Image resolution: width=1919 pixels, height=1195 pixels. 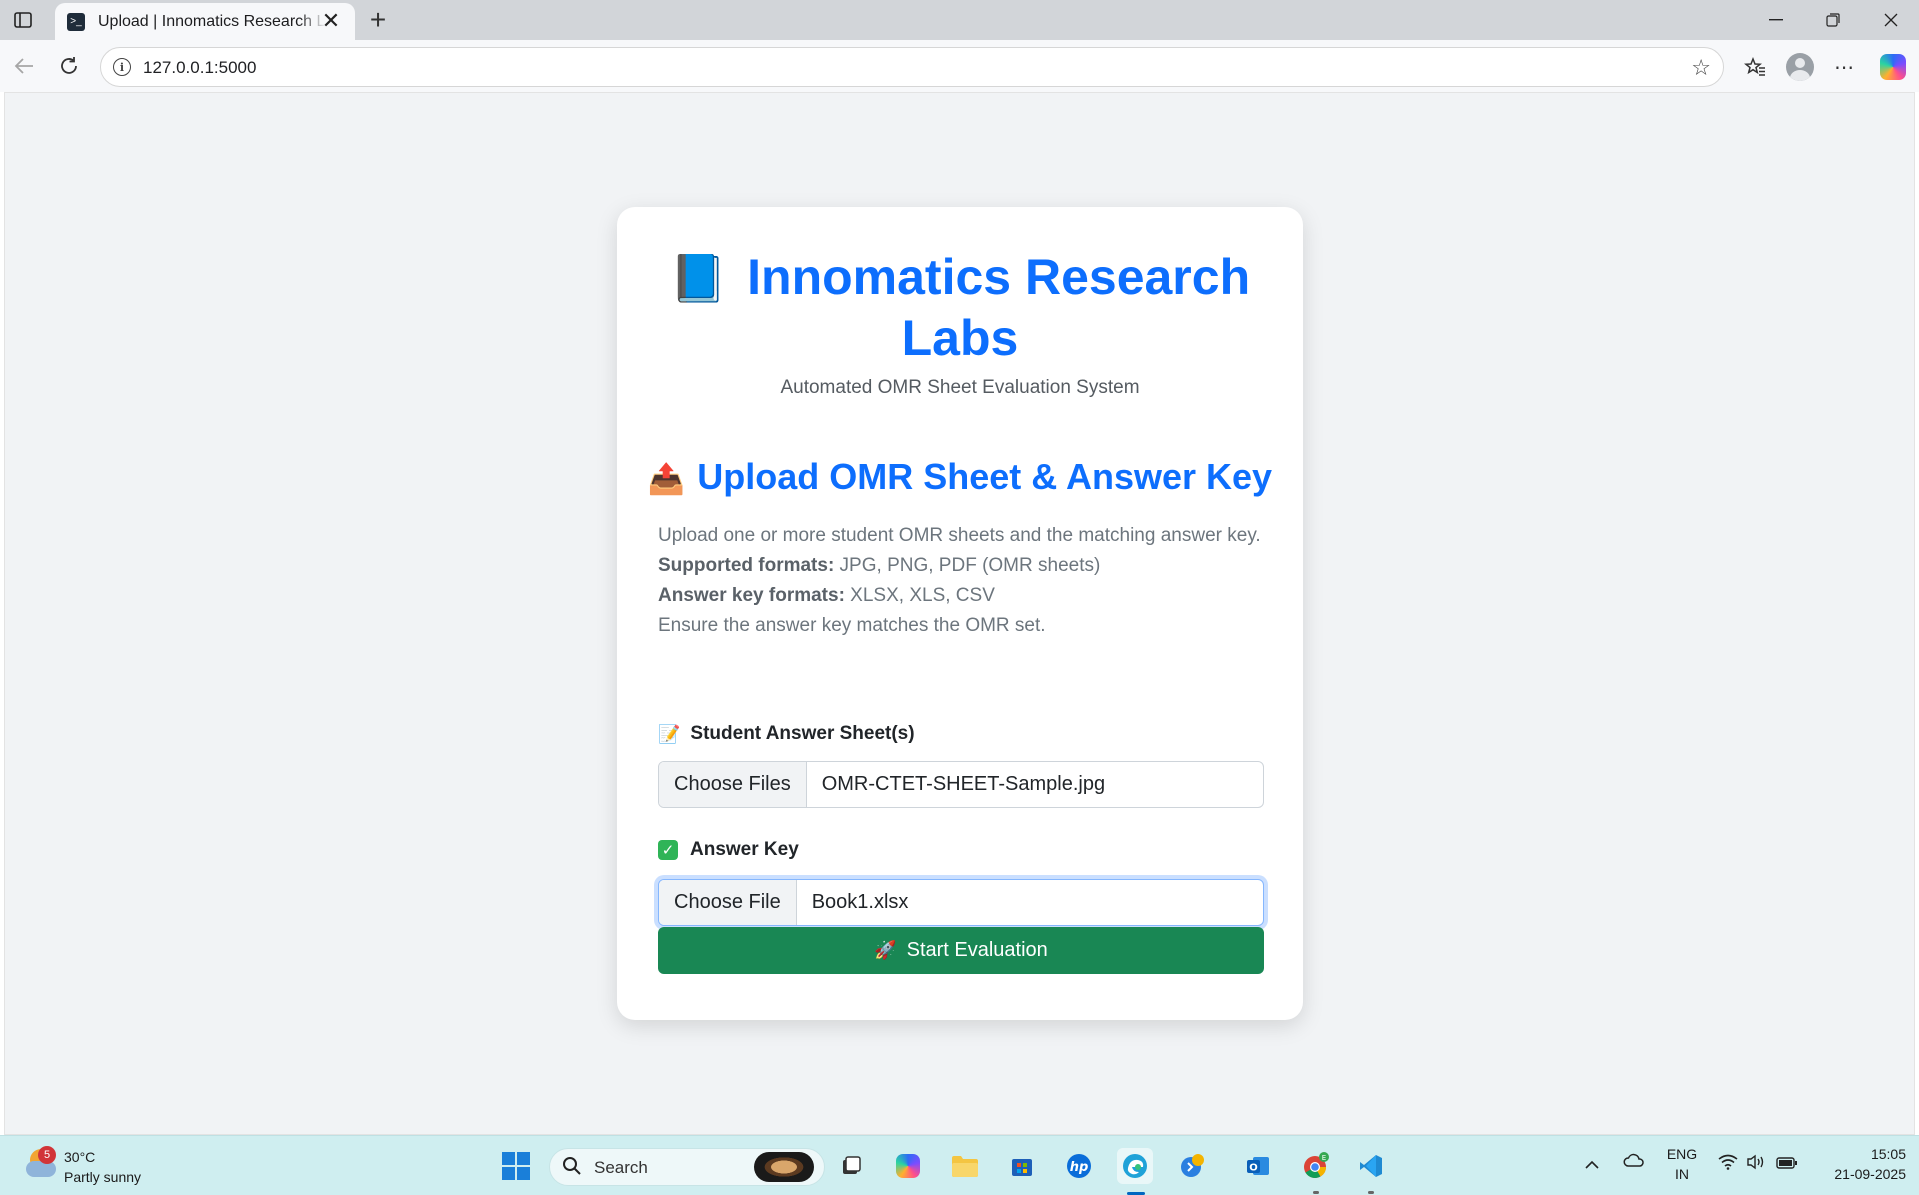 I want to click on brand-heading: 📘 Innomatics Research Labs, so click(x=960, y=307).